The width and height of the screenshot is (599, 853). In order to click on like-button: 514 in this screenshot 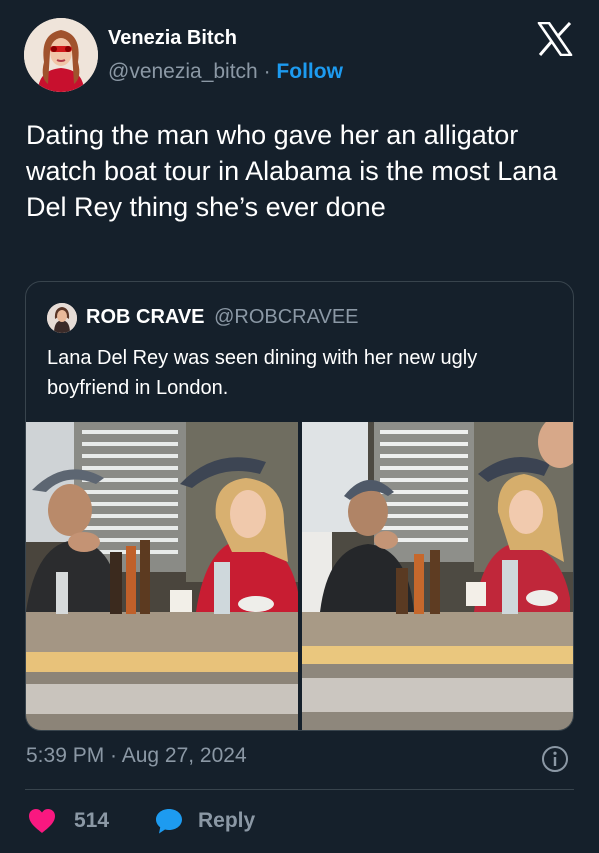, I will do `click(68, 821)`.